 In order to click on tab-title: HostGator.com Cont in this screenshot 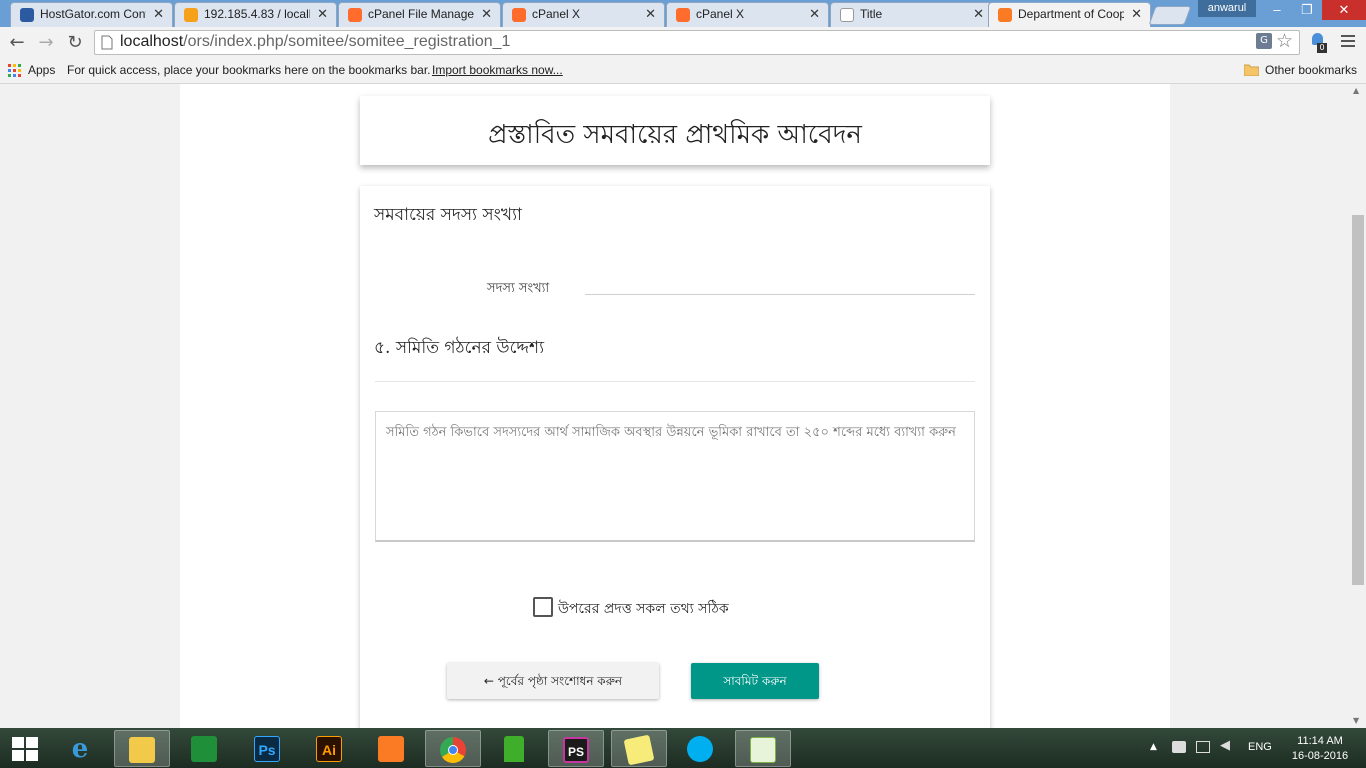, I will do `click(93, 14)`.